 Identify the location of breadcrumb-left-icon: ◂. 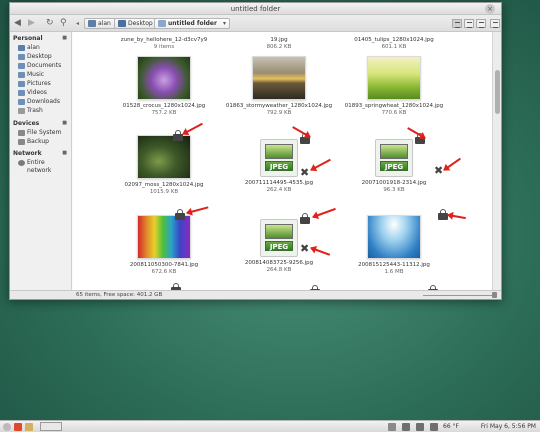
(77, 23).